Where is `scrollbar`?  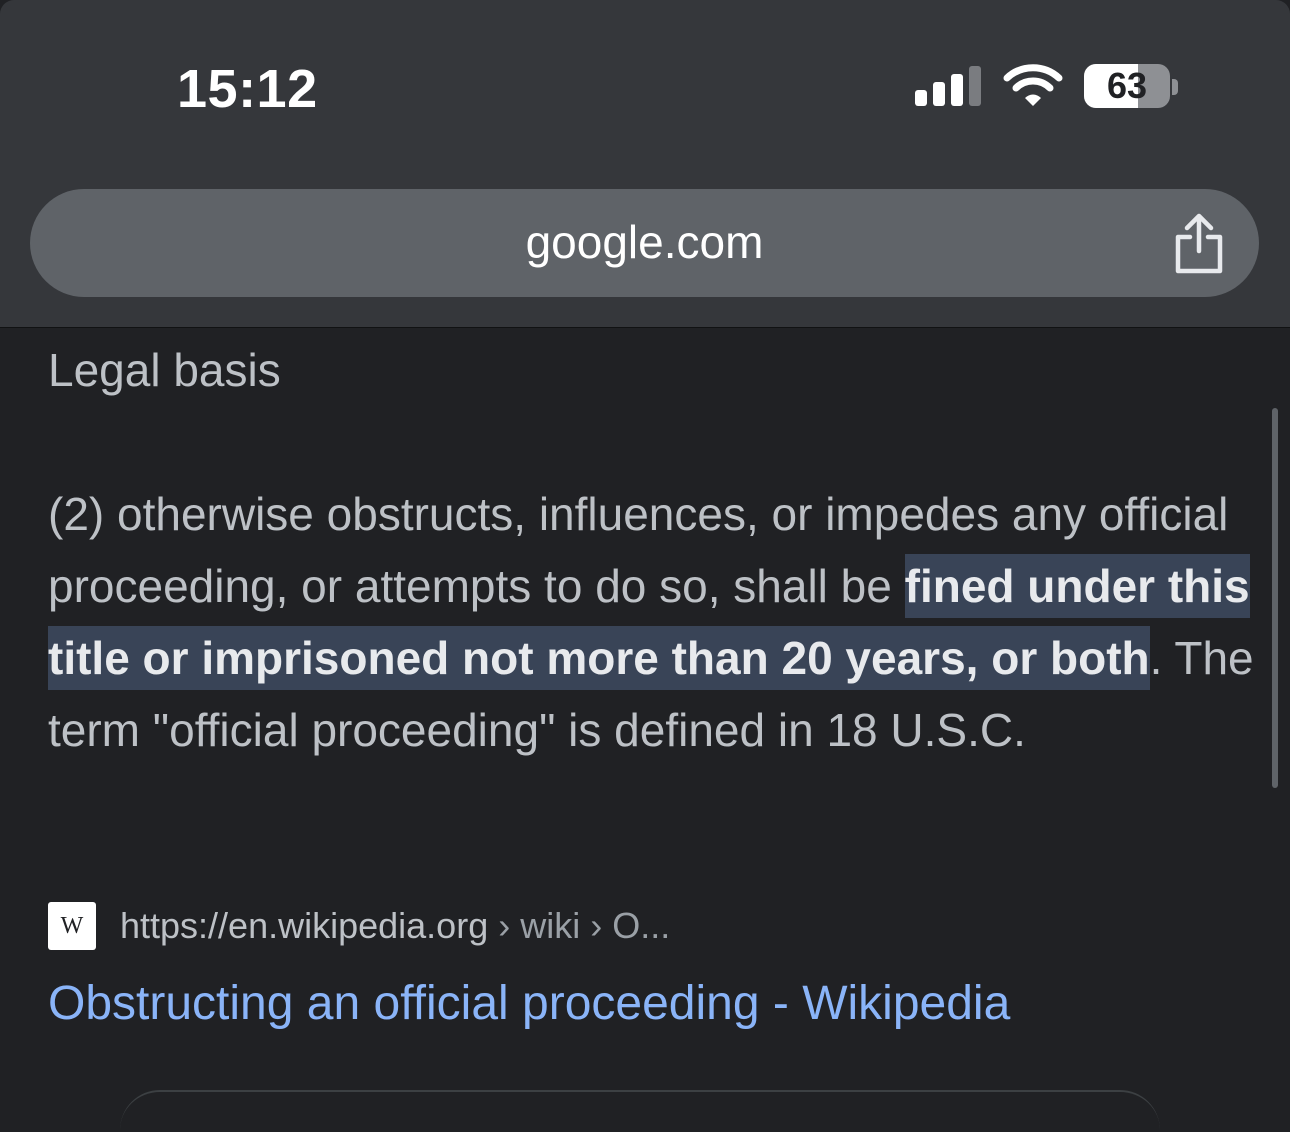
scrollbar is located at coordinates (1275, 598).